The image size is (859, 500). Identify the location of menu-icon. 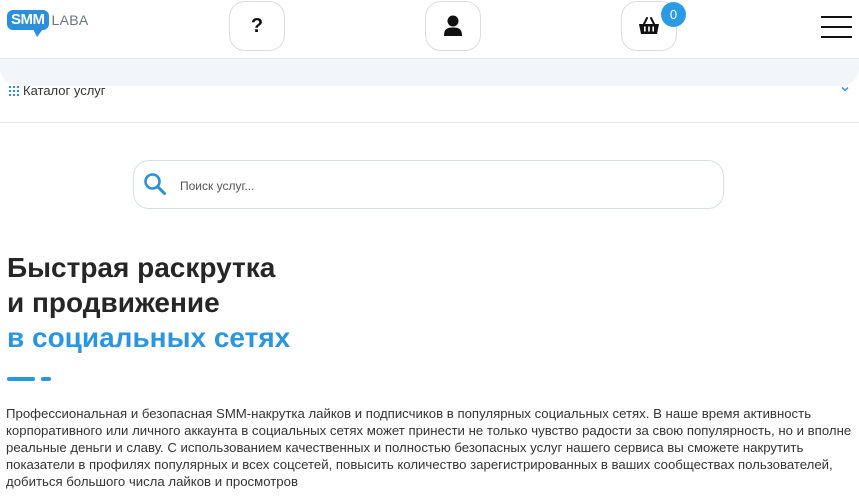
(836, 27).